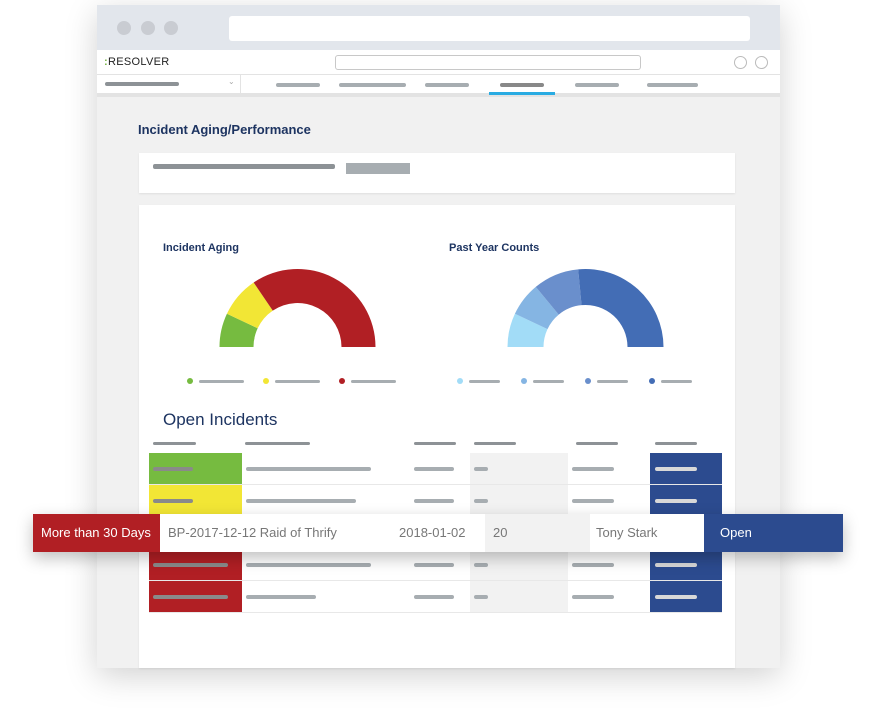 This screenshot has height=717, width=876. I want to click on count-cell: 20, so click(537, 533).